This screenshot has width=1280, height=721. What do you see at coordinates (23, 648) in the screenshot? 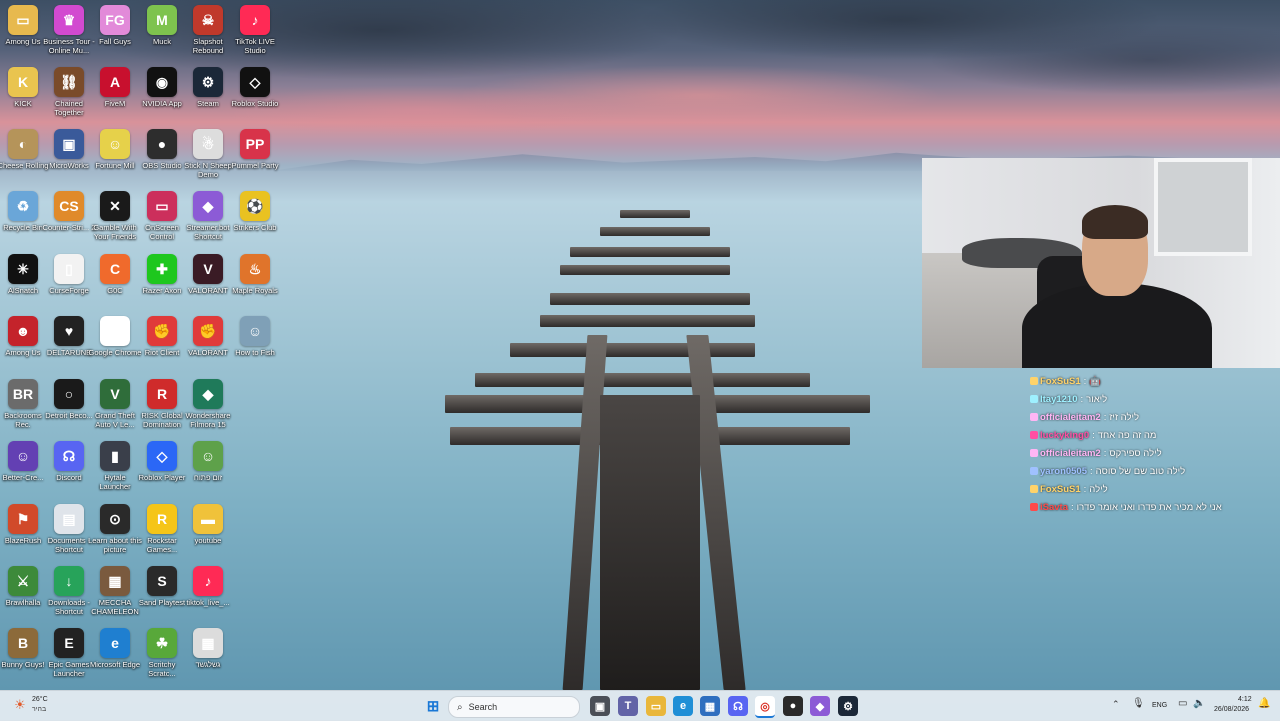
I see `desktop-icon: B Bunny Guys!` at bounding box center [23, 648].